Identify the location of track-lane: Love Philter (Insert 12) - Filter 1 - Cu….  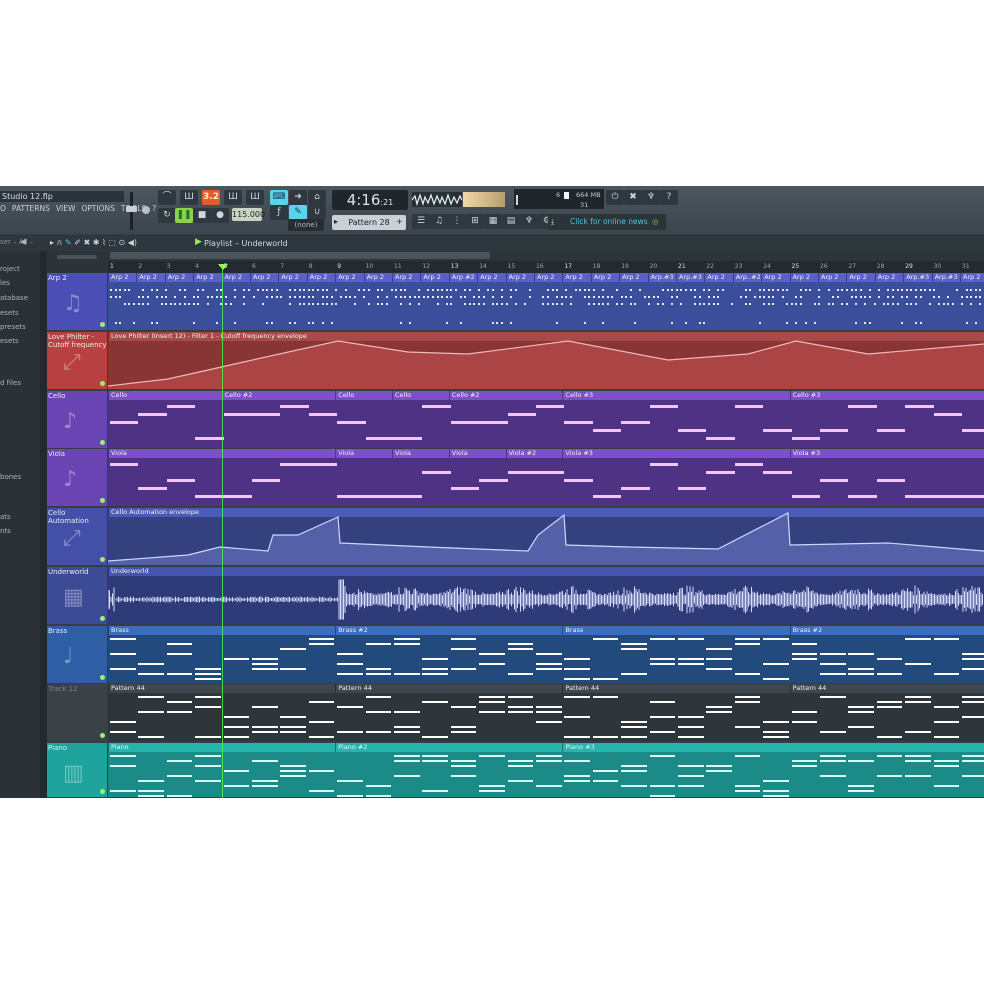
(546, 360).